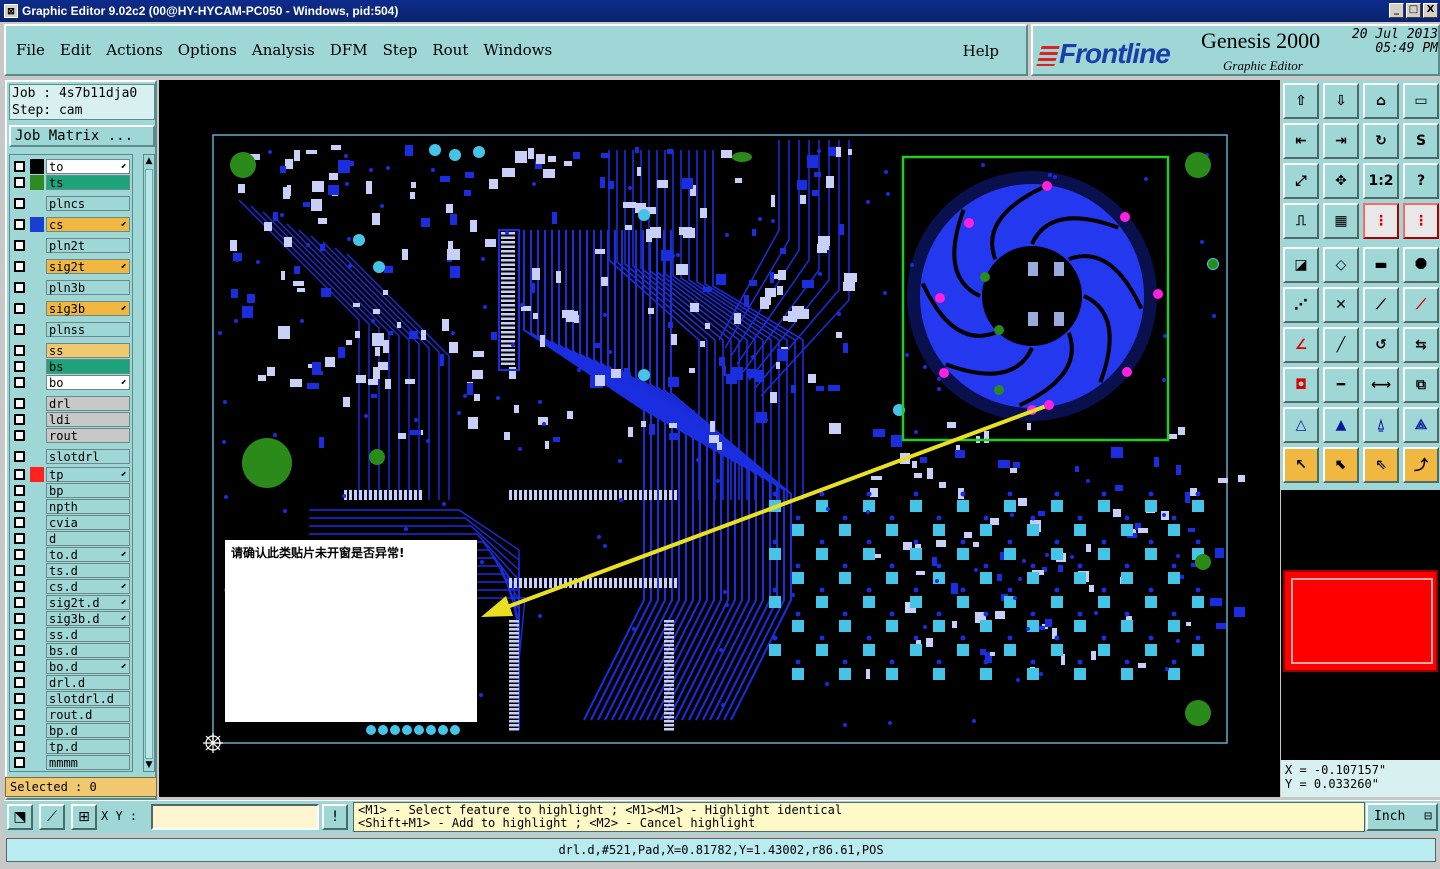 The height and width of the screenshot is (869, 1440). What do you see at coordinates (71, 762) in the screenshot?
I see `layer-row-mmmm: mmmm` at bounding box center [71, 762].